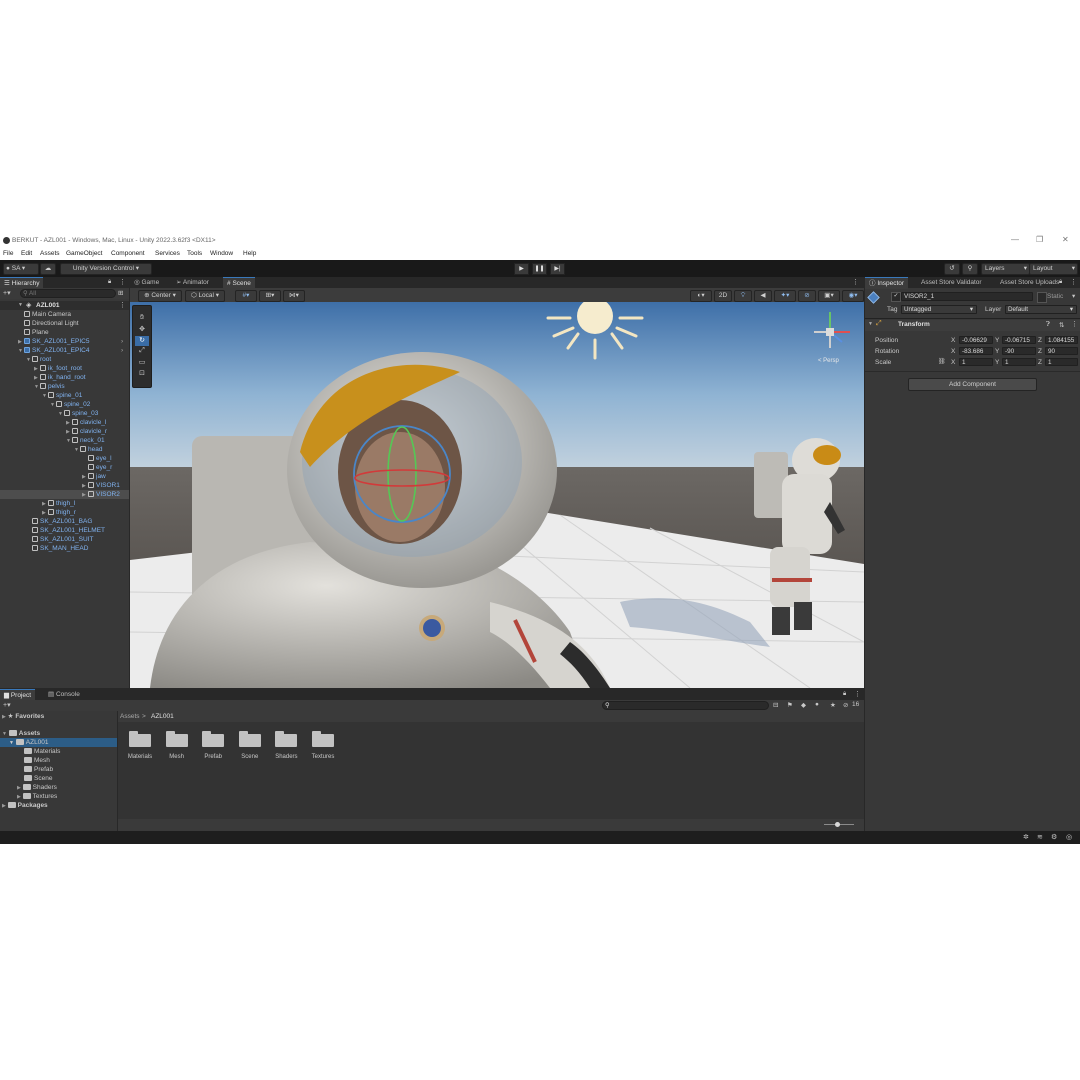 The width and height of the screenshot is (1080, 1080). Describe the element at coordinates (21, 269) in the screenshot. I see `account-dropdown: ● SA ▾` at that location.